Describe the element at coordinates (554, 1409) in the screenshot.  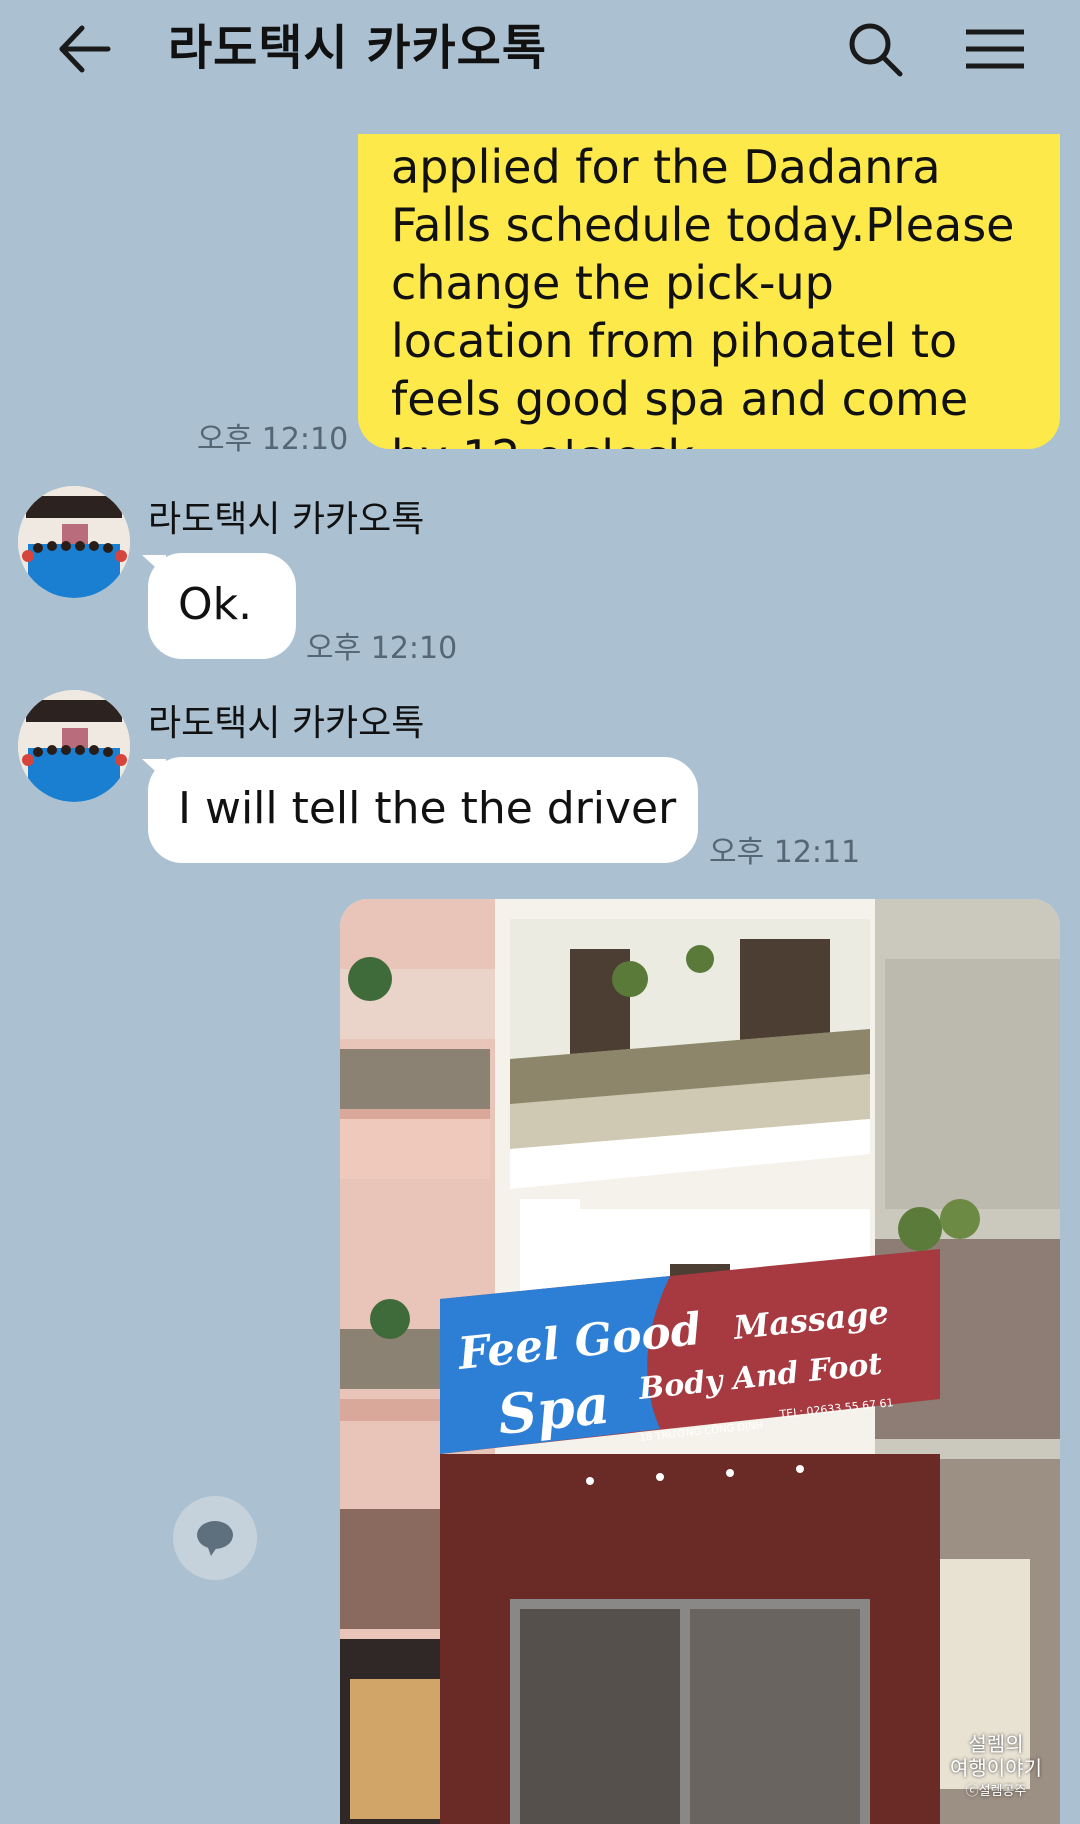
I see `sign-text-spa: Spa` at that location.